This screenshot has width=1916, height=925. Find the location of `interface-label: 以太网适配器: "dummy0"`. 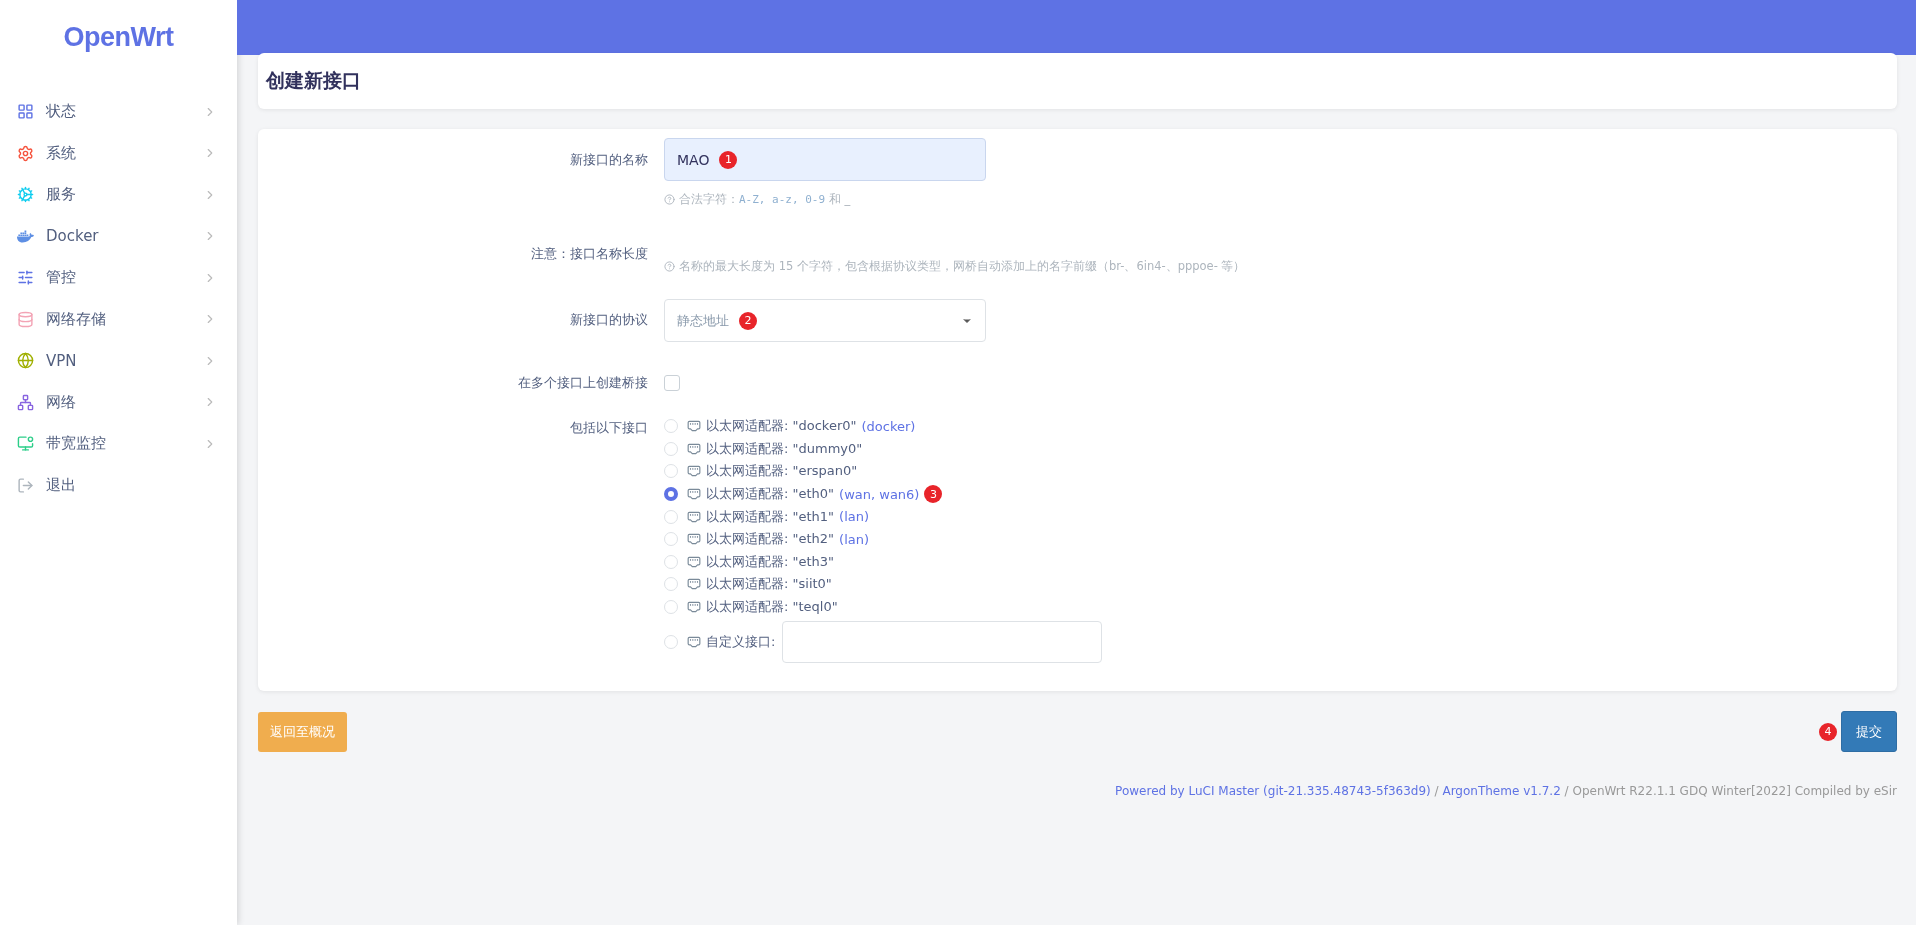

interface-label: 以太网适配器: "dummy0" is located at coordinates (784, 448).